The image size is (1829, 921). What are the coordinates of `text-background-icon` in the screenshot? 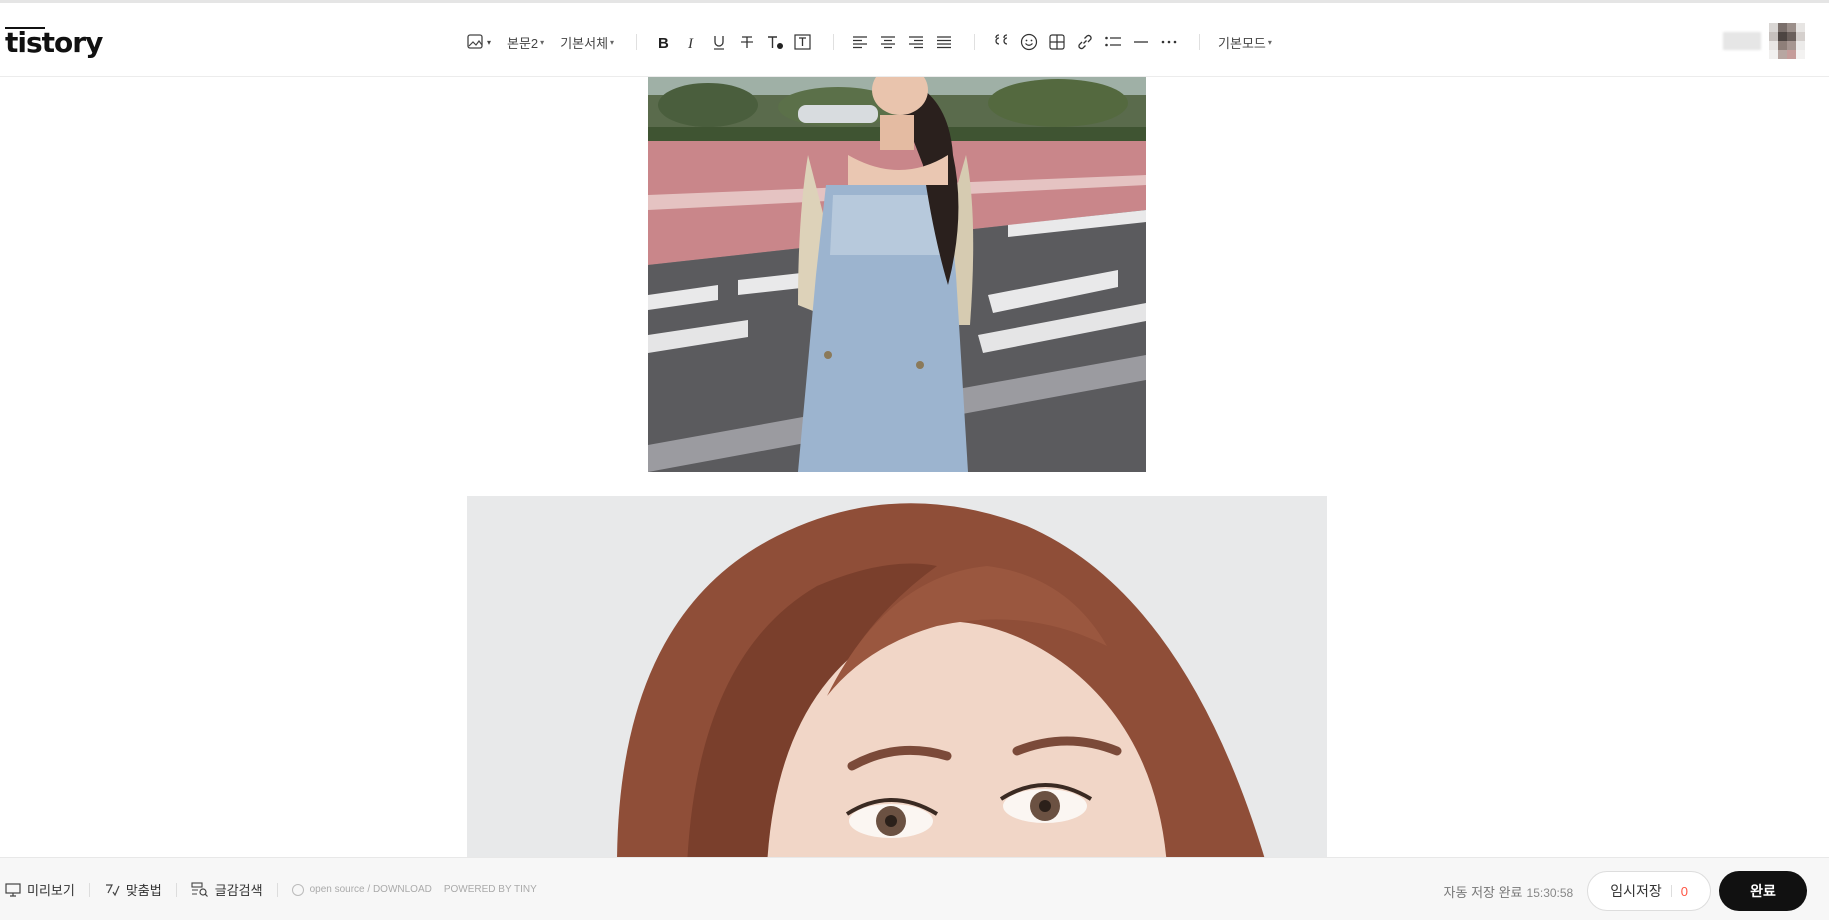 It's located at (802, 42).